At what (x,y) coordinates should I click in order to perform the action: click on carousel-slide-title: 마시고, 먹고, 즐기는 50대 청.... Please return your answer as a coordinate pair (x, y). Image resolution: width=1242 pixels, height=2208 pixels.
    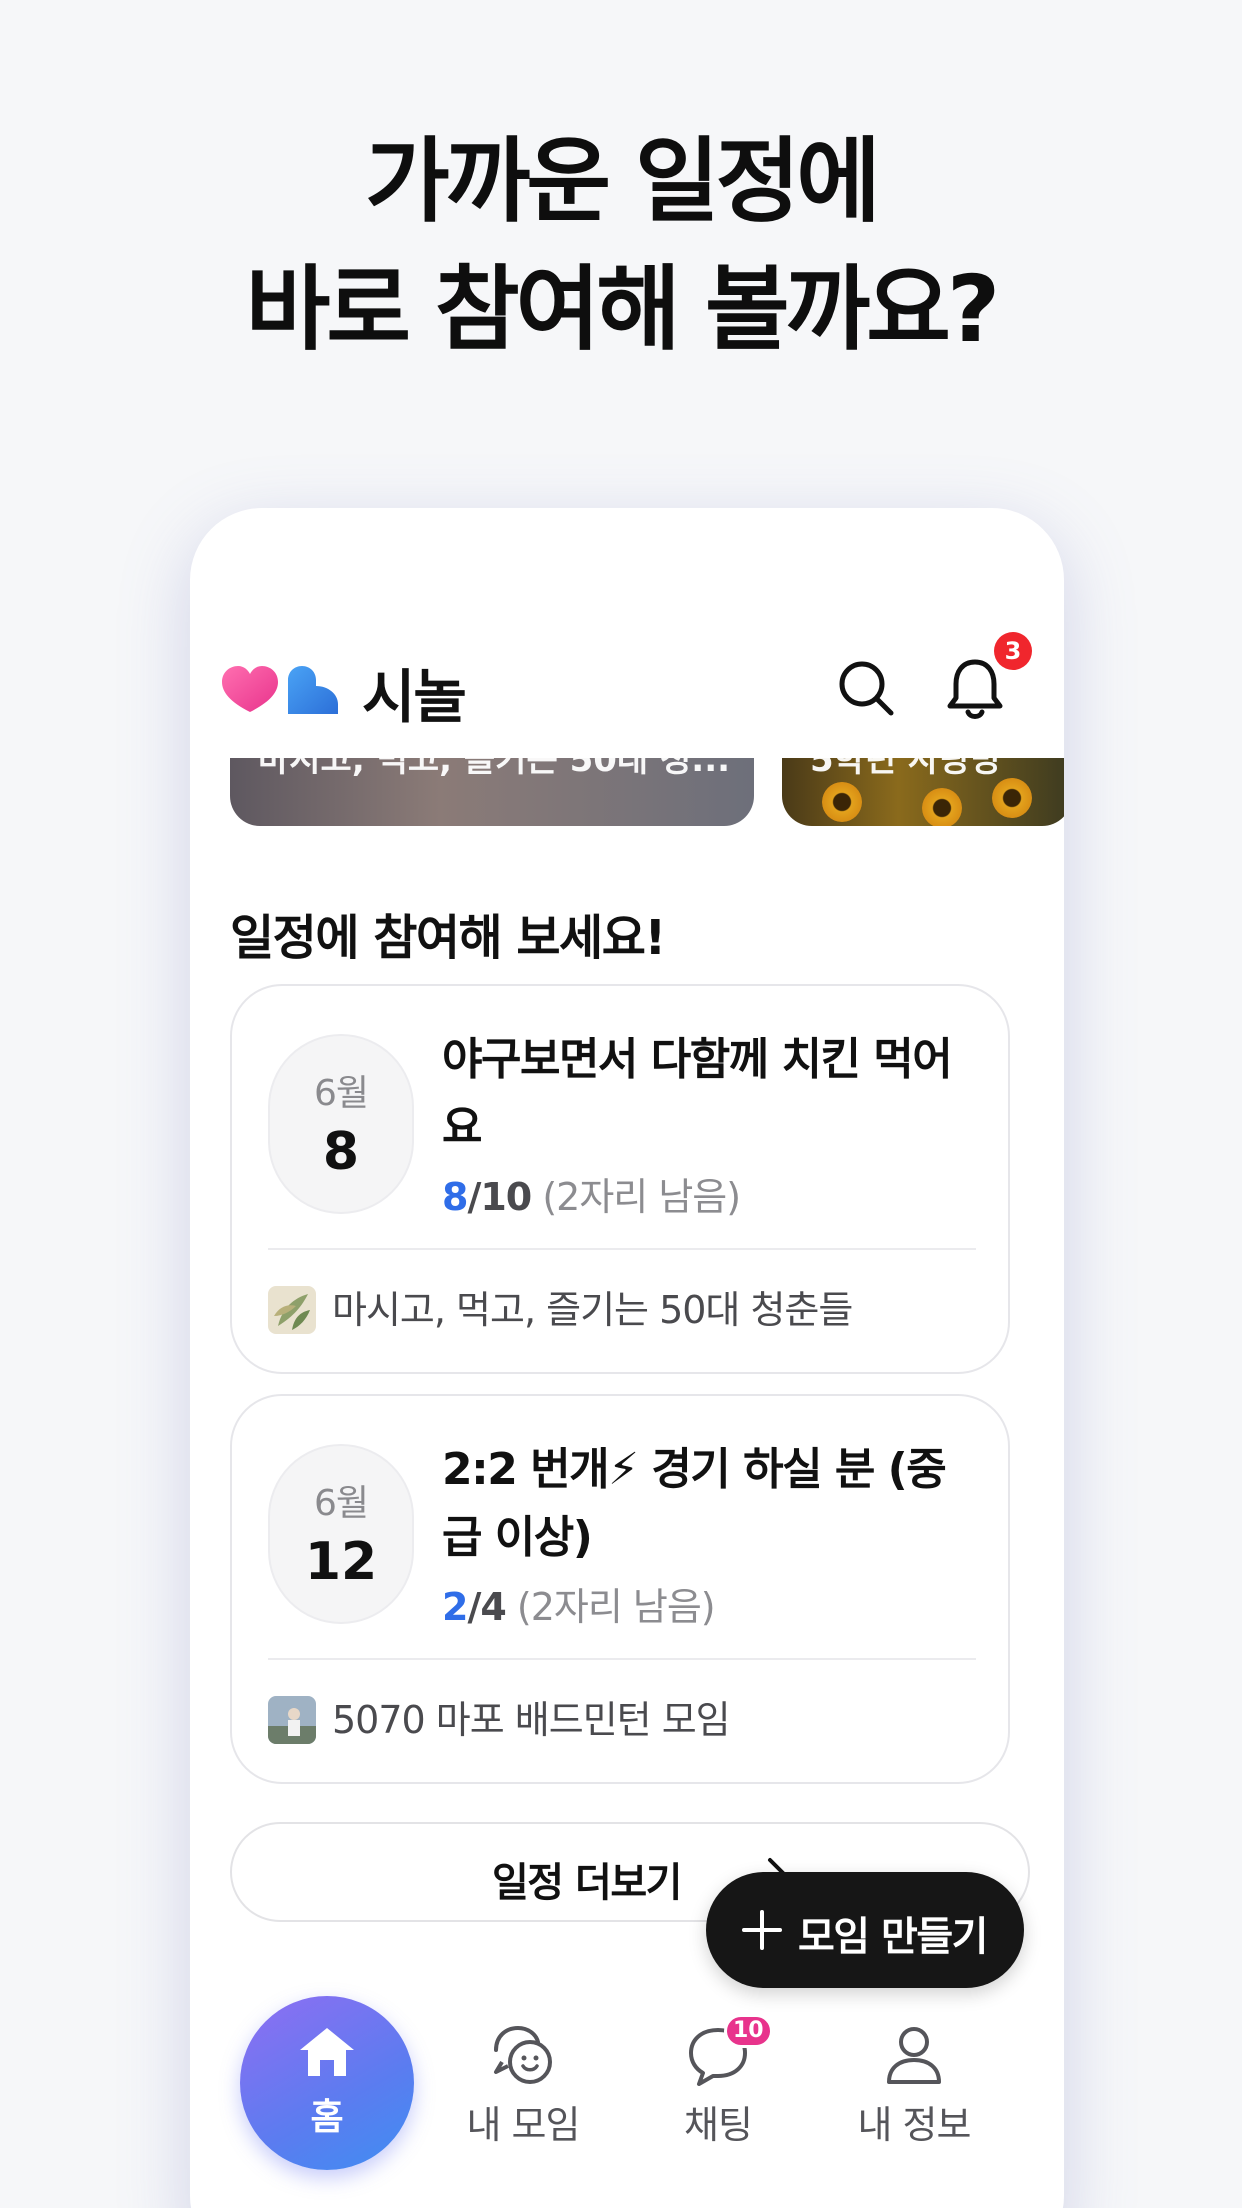
    Looking at the image, I should click on (494, 769).